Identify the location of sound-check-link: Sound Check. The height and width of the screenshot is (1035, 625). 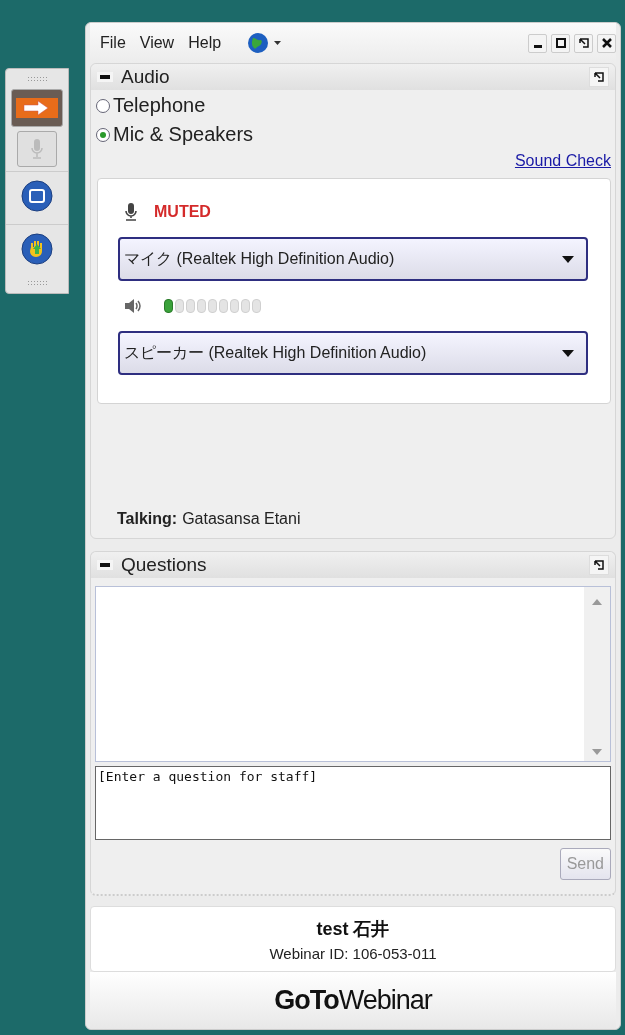
(562, 161).